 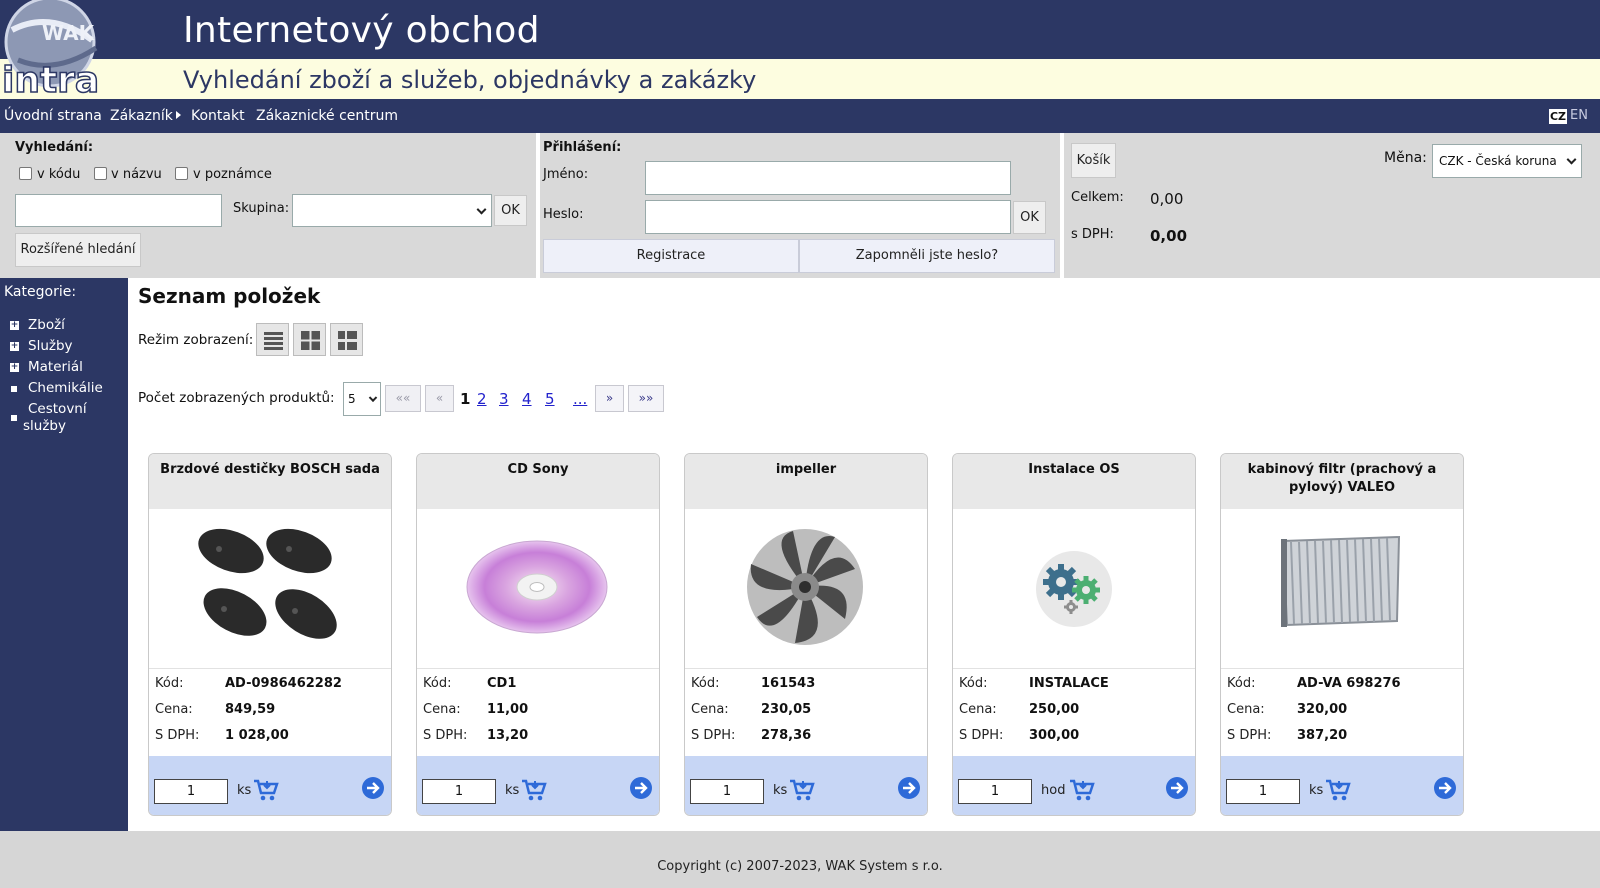 What do you see at coordinates (646, 398) in the screenshot?
I see `pager-last-button: »»` at bounding box center [646, 398].